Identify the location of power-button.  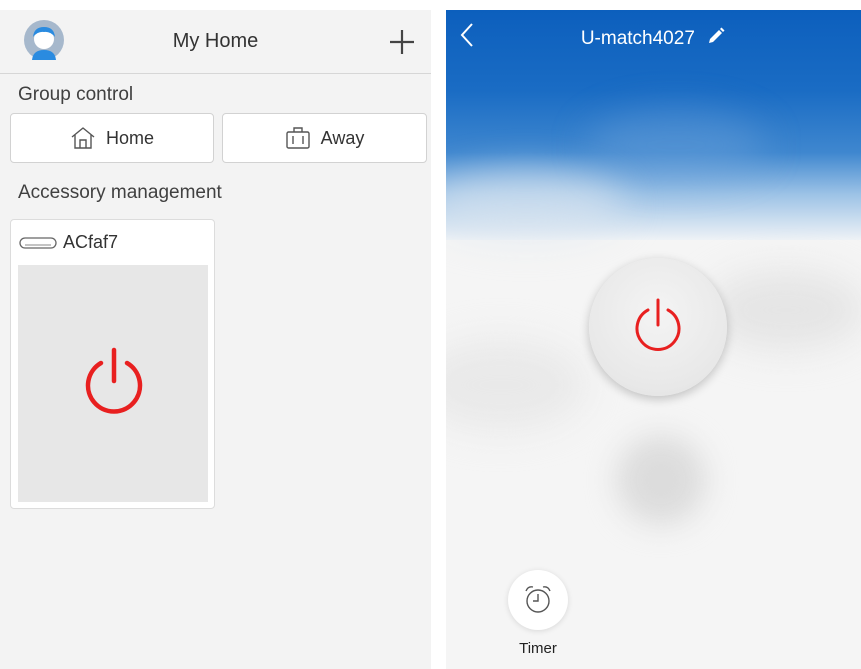
(658, 327).